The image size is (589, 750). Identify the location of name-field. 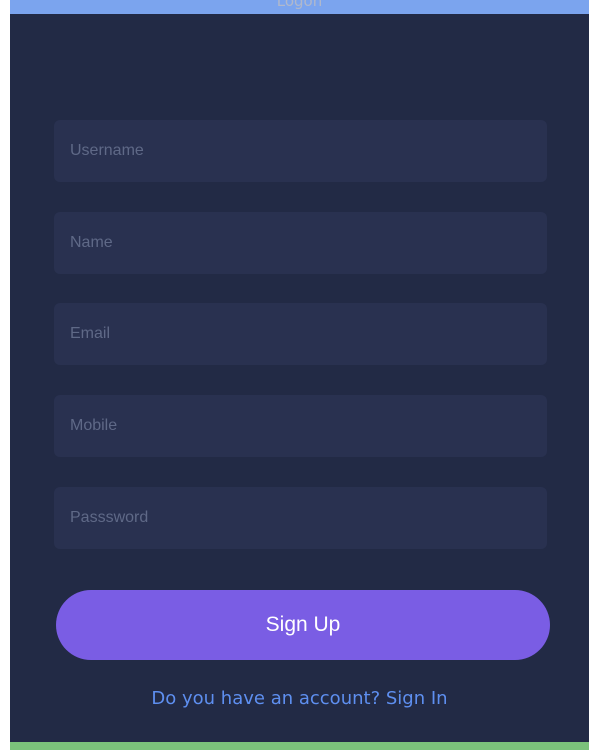
(300, 243).